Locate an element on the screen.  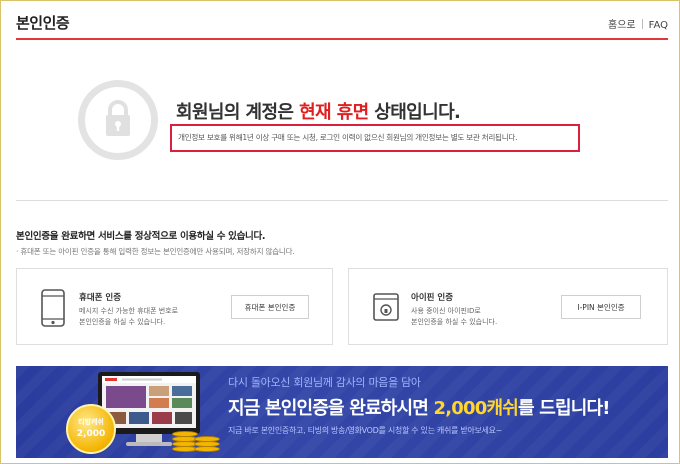
header-nav: 홈으로 FAQ is located at coordinates (638, 23).